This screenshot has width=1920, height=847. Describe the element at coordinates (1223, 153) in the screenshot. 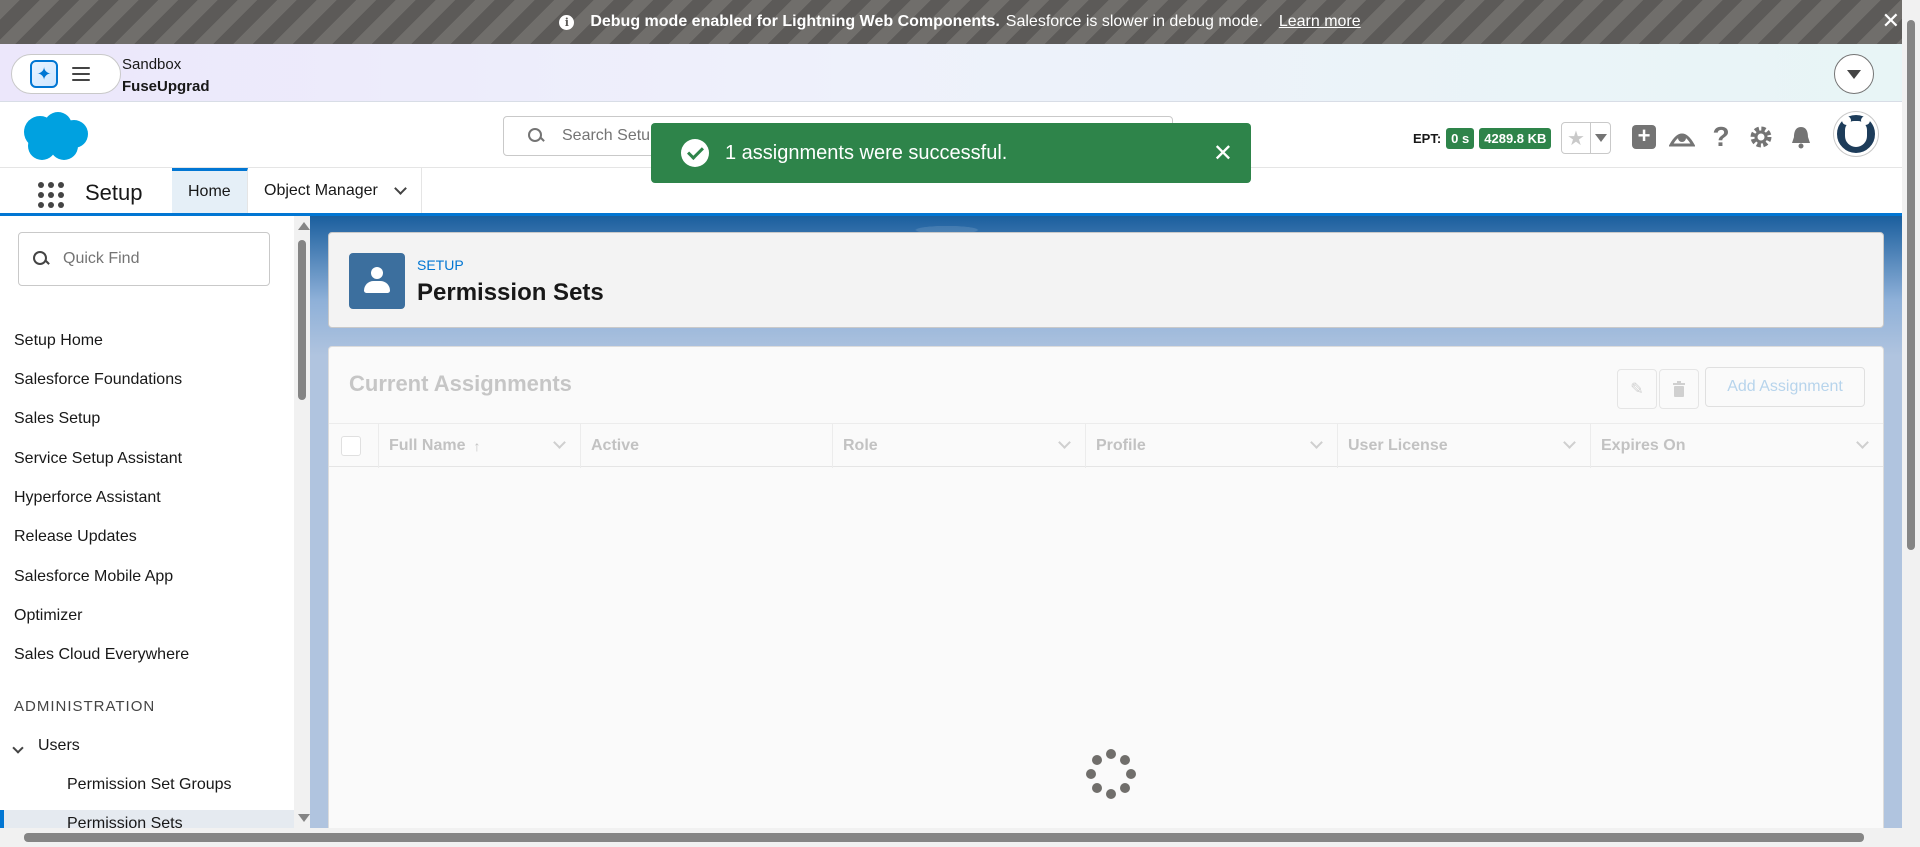

I see `toast-close-icon: ✕` at that location.